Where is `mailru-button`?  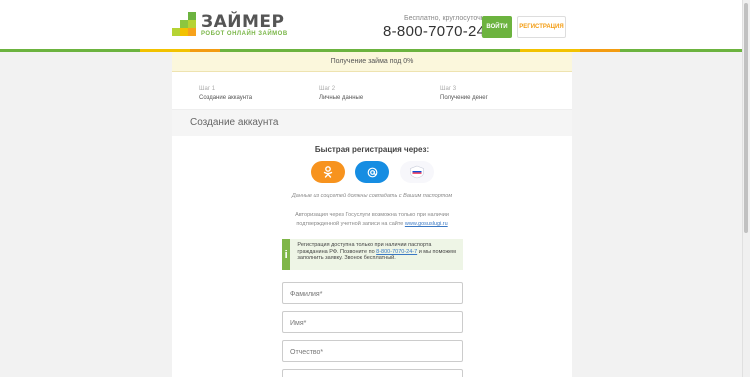
mailru-button is located at coordinates (372, 172).